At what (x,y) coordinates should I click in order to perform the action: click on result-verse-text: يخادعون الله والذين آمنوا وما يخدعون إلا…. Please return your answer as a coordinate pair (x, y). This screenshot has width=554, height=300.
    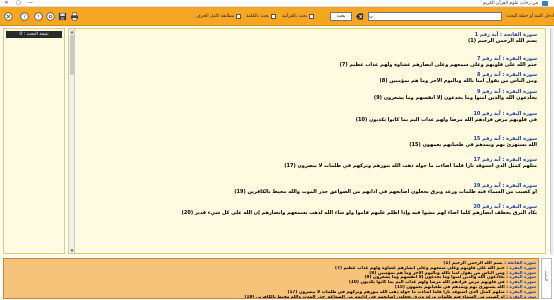
    Looking at the image, I should click on (455, 98).